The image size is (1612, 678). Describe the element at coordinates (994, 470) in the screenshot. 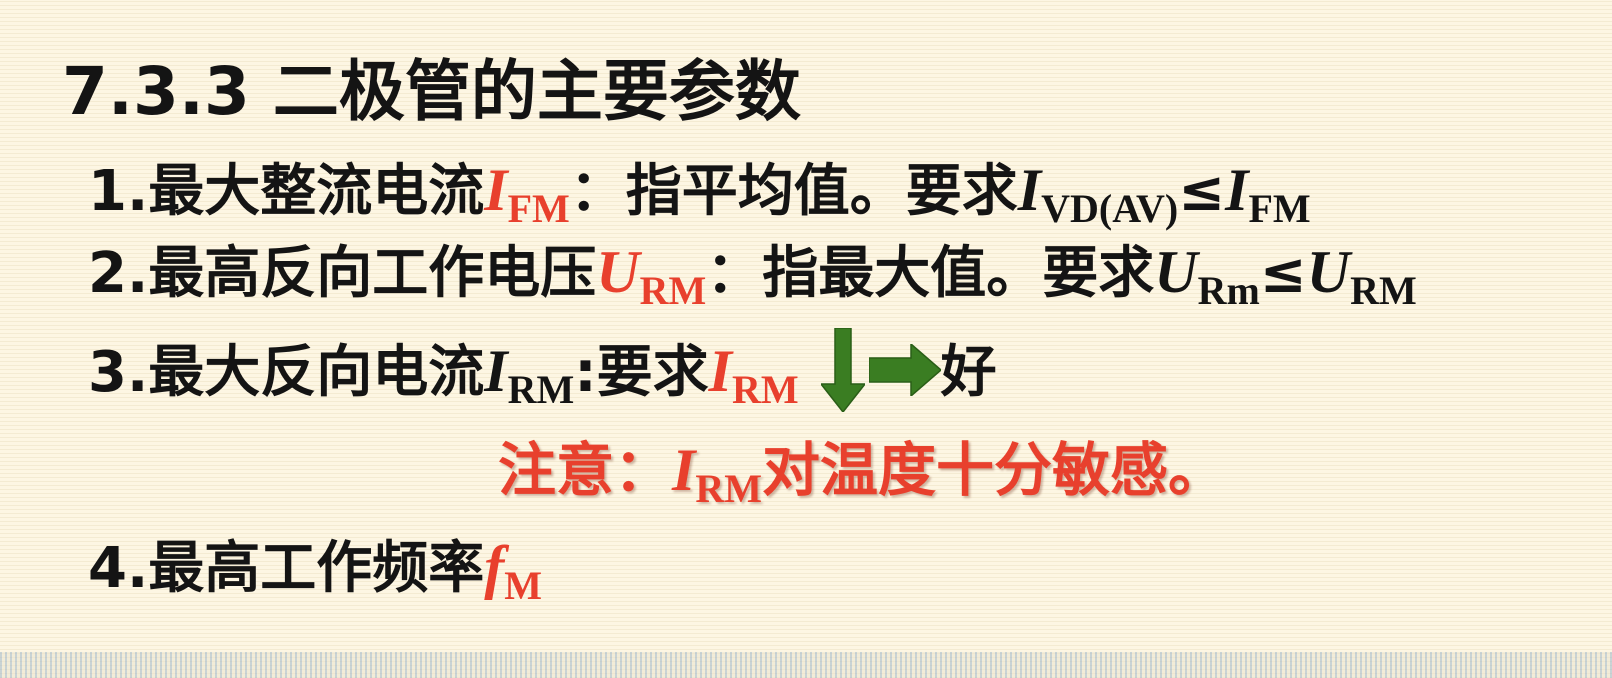

I see `note-text: 对温度十分敏感。` at that location.